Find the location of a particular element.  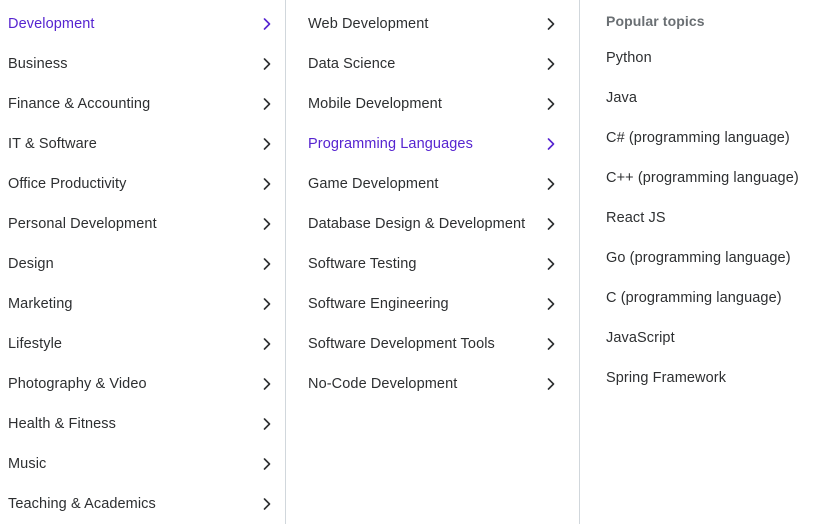

popular-topic-c-programming-language: C++ (programming language) is located at coordinates (713, 178).